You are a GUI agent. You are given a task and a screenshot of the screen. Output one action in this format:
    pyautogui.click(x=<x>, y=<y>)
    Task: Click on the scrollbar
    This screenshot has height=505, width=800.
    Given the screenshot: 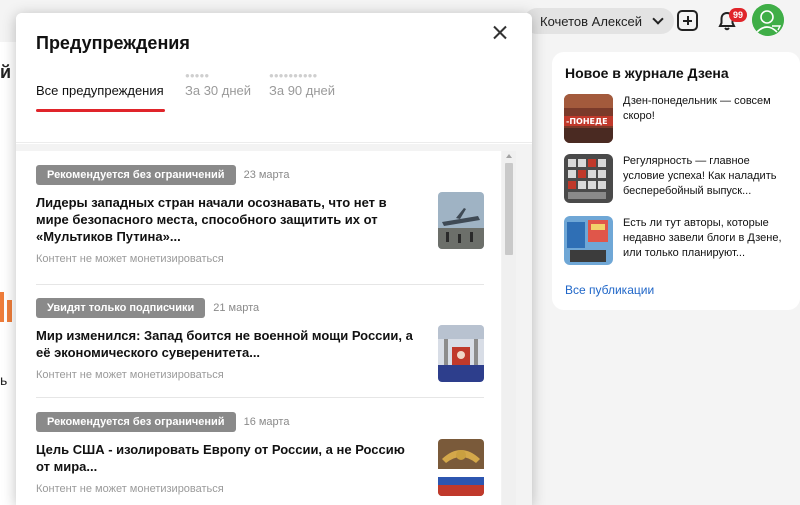 What is the action you would take?
    pyautogui.click(x=509, y=328)
    